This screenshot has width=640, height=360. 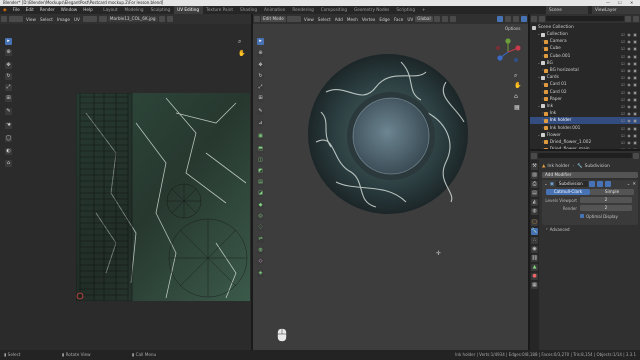 What do you see at coordinates (546, 184) in the screenshot?
I see `collapse-chevron-icon: ⌄` at bounding box center [546, 184].